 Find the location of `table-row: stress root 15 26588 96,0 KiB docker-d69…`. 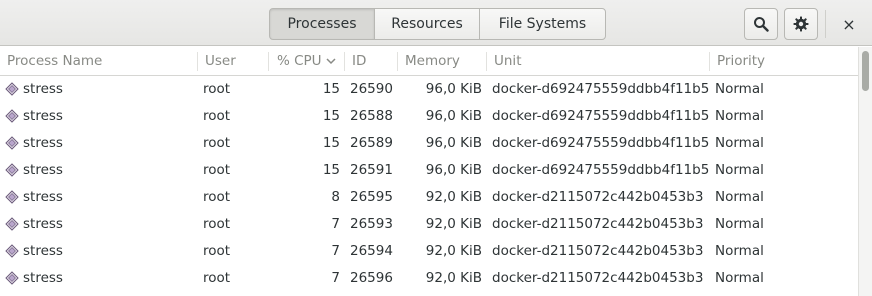

table-row: stress root 15 26588 96,0 KiB docker-d69… is located at coordinates (429, 116).